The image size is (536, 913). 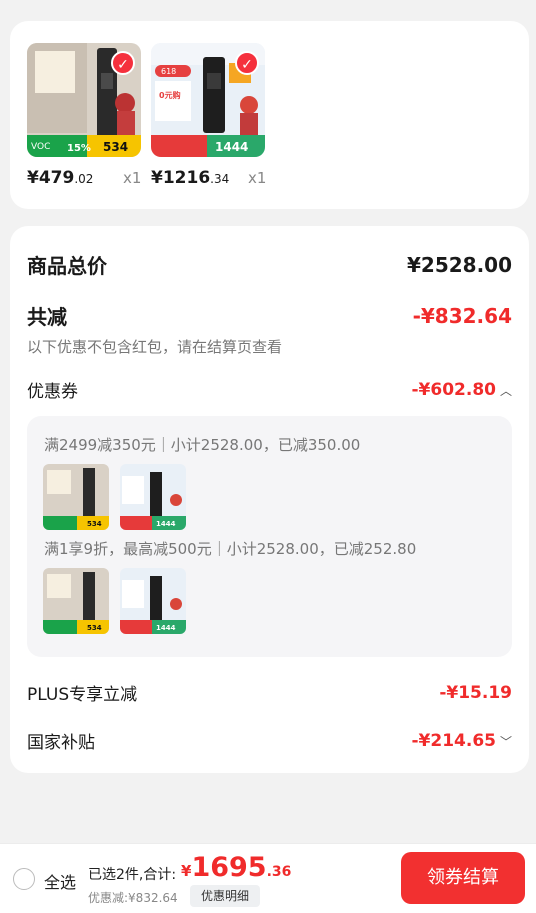 I want to click on plus-row: PLUS专享立减 -¥15.19, so click(x=269, y=693).